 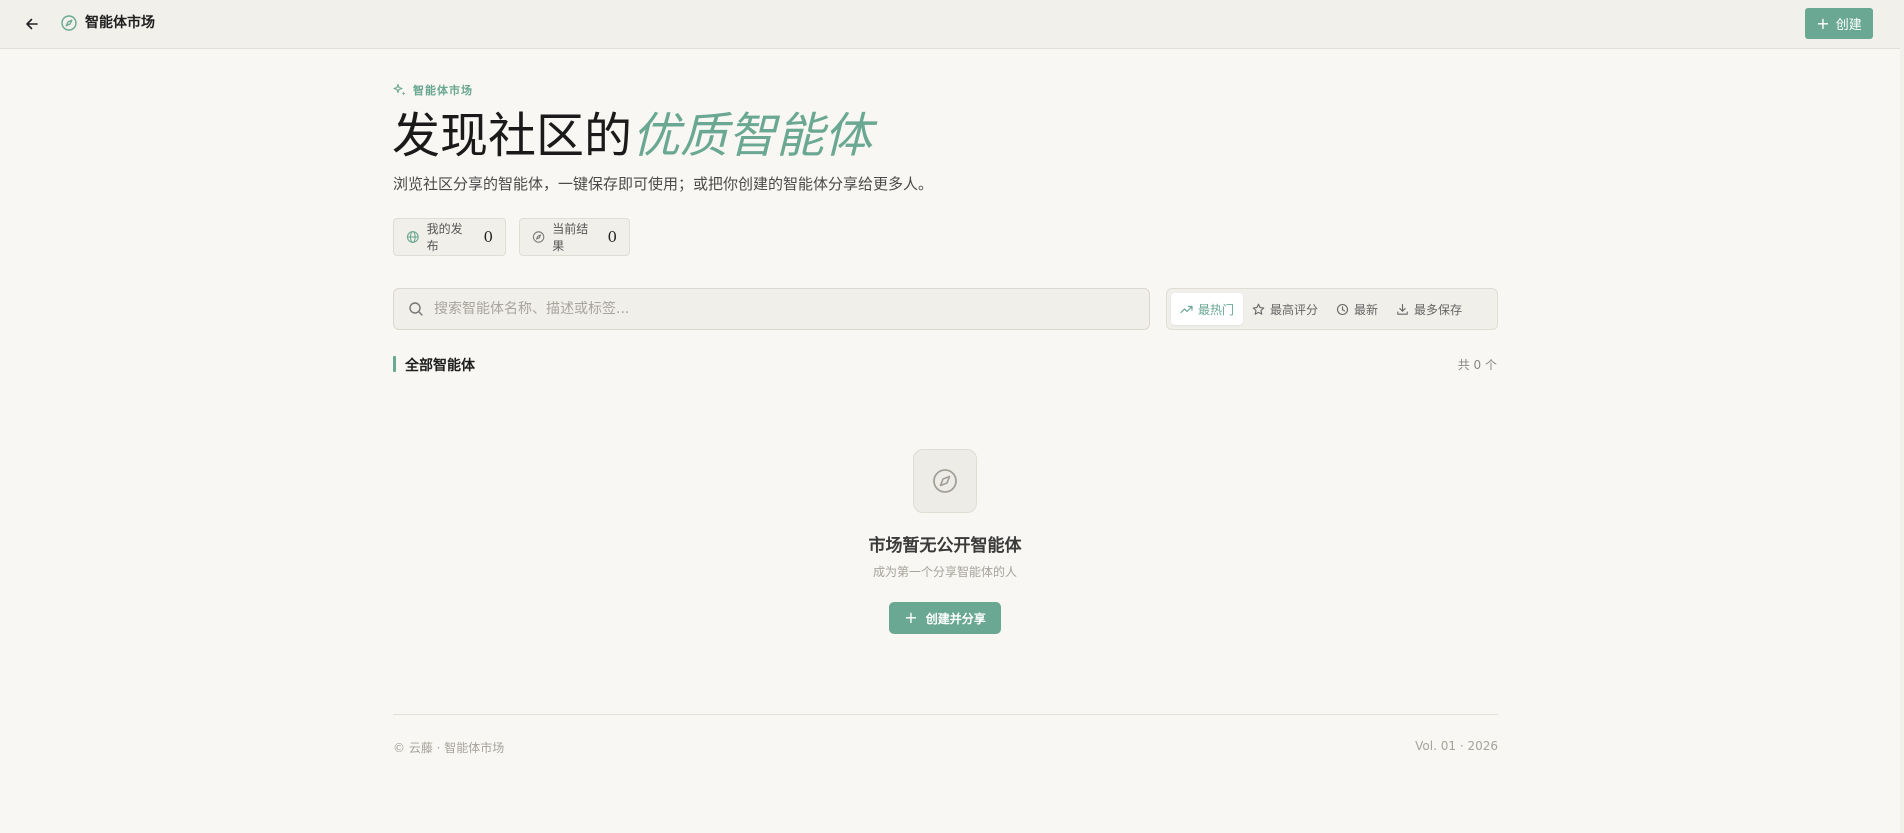 I want to click on stat-current-results: 当前结果 0, so click(x=574, y=237).